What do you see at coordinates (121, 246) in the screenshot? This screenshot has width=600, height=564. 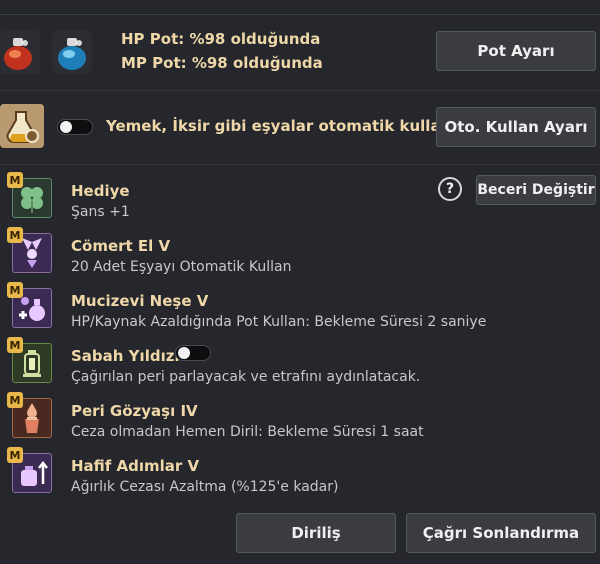 I see `skill-title: Cömert El V` at bounding box center [121, 246].